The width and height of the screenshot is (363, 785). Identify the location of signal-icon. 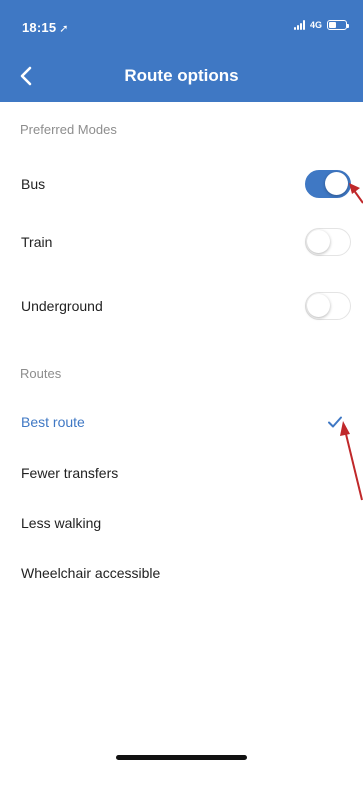
(299, 25).